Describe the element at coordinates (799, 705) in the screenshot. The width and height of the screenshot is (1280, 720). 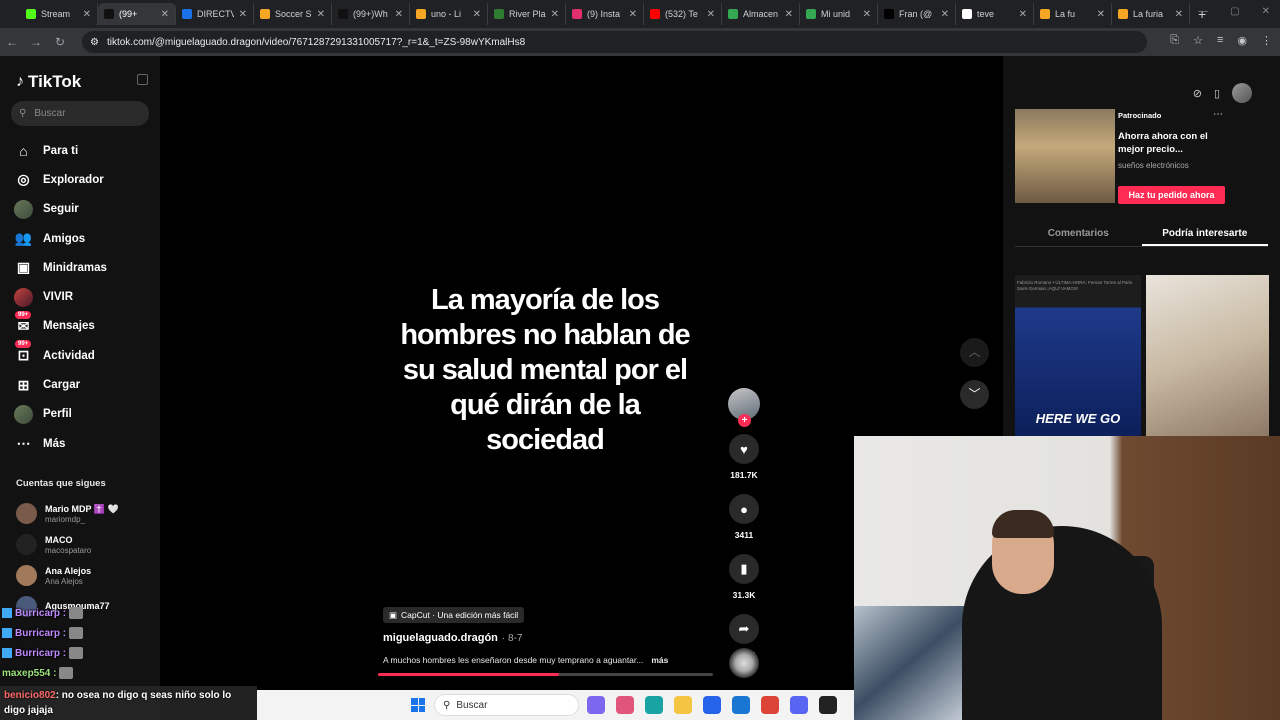
I see `discord-icon` at that location.